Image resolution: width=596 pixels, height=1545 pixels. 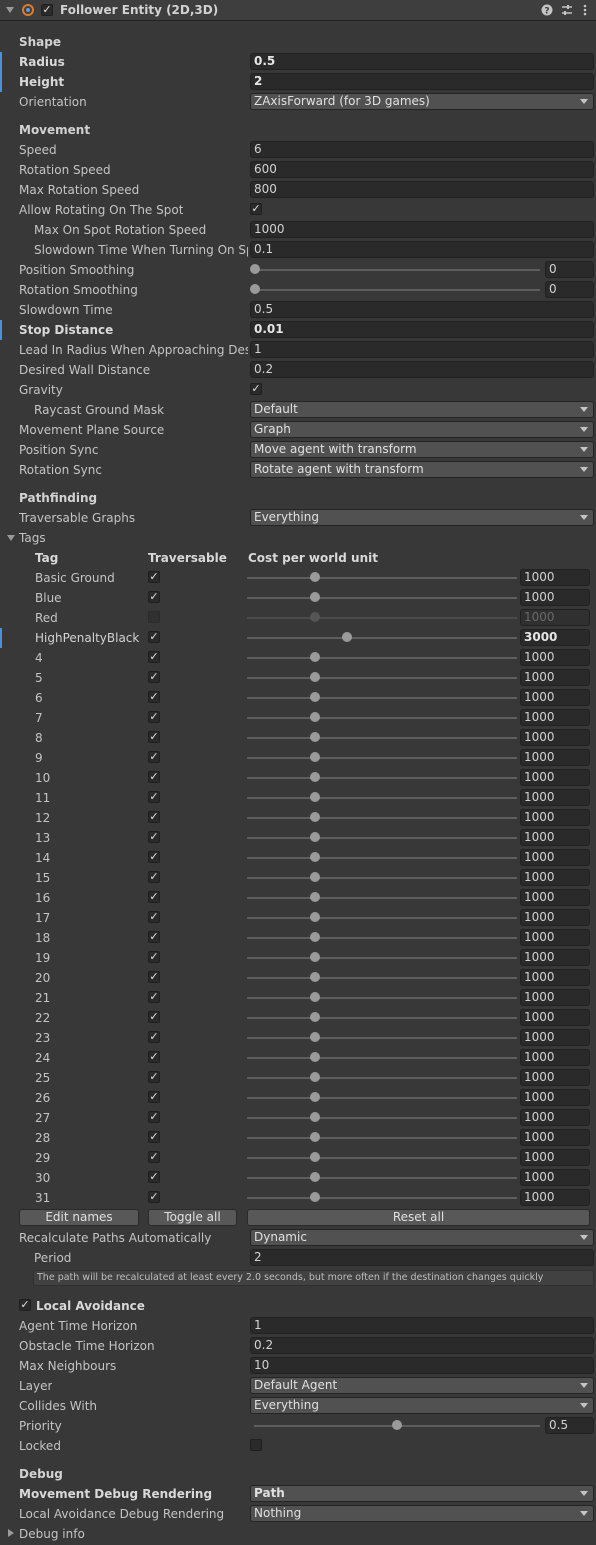 I want to click on rotation-smoothing-field: 0, so click(x=569, y=289).